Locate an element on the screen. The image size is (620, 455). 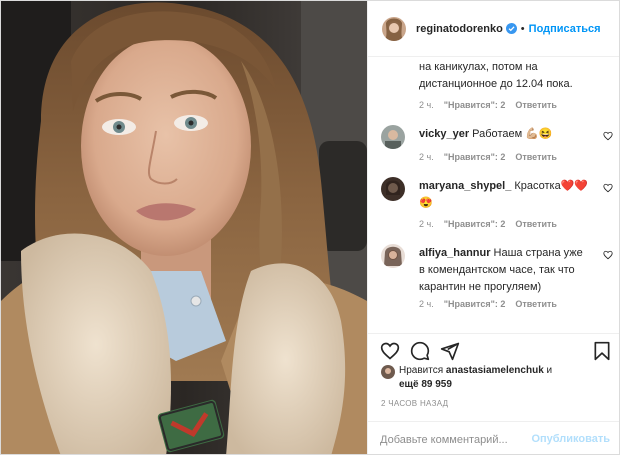
bookmark-icon is located at coordinates (602, 351).